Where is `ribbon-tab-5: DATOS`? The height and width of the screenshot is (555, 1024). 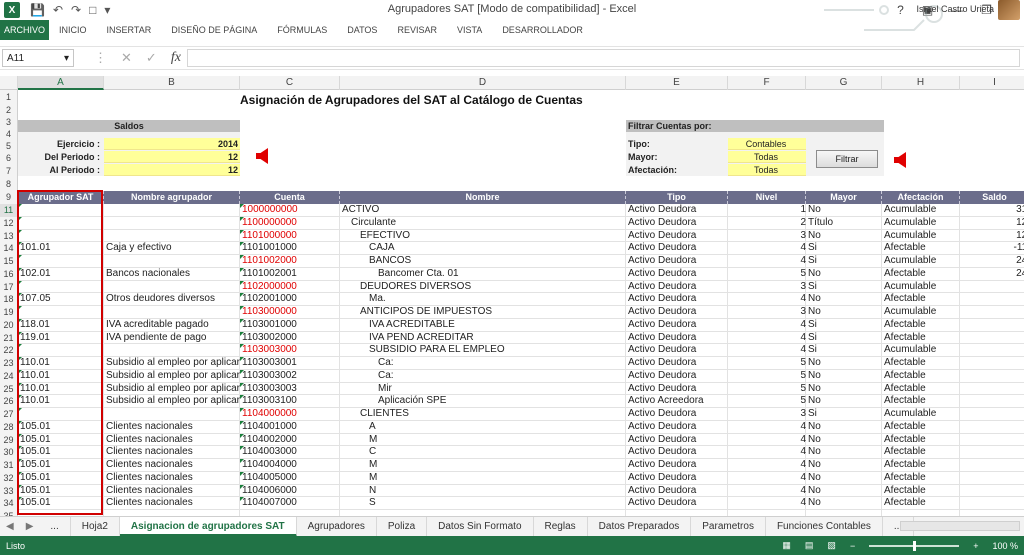 ribbon-tab-5: DATOS is located at coordinates (362, 30).